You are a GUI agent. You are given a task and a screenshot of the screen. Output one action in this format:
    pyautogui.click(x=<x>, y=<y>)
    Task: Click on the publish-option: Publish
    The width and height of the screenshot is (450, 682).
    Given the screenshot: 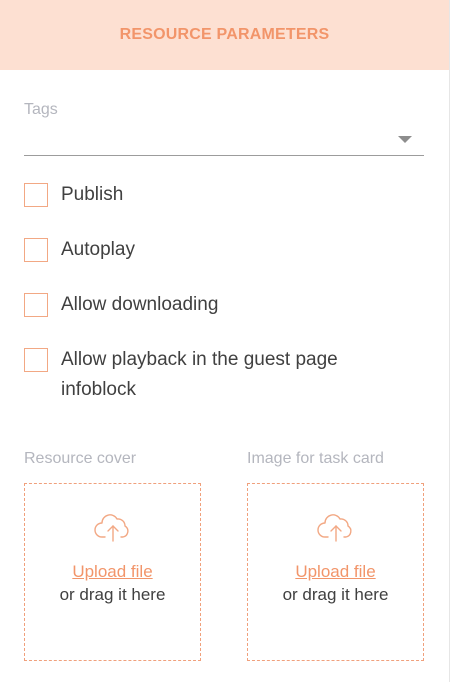 What is the action you would take?
    pyautogui.click(x=197, y=196)
    